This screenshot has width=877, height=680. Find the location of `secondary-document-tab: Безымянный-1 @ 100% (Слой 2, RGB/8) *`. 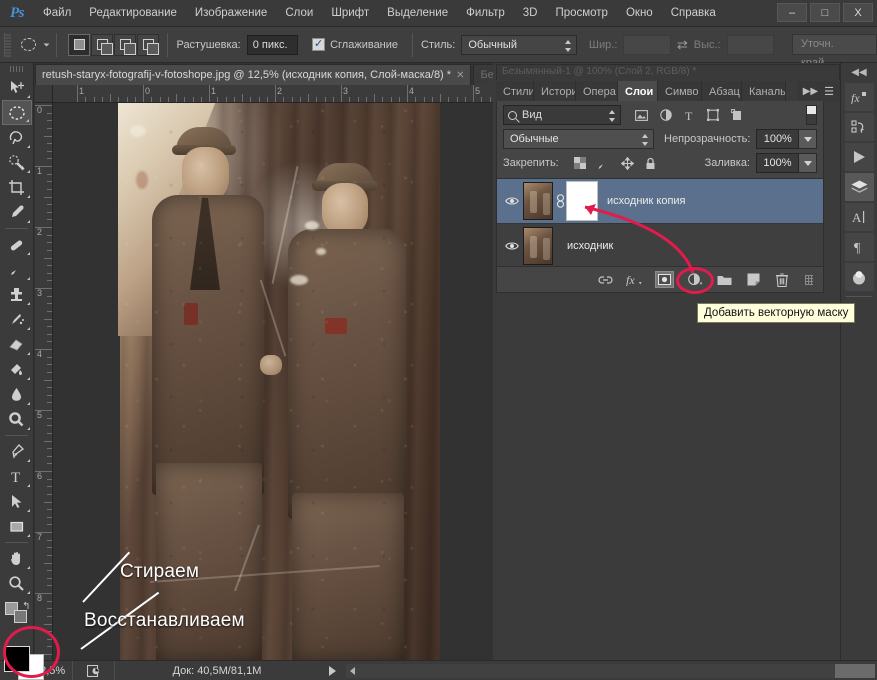

secondary-document-tab: Безымянный-1 @ 100% (Слой 2, RGB/8) * is located at coordinates (668, 72).